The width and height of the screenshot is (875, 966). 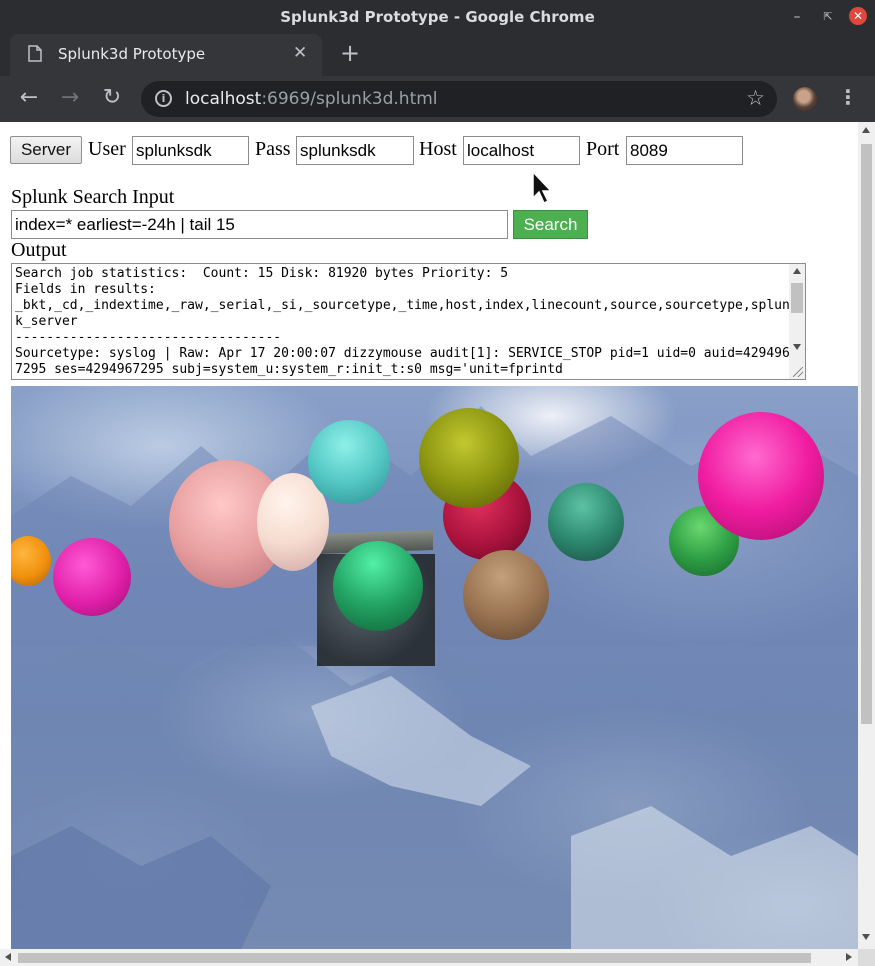 What do you see at coordinates (259, 224) in the screenshot?
I see `search-input: index=* earliest=-24h | tail 15` at bounding box center [259, 224].